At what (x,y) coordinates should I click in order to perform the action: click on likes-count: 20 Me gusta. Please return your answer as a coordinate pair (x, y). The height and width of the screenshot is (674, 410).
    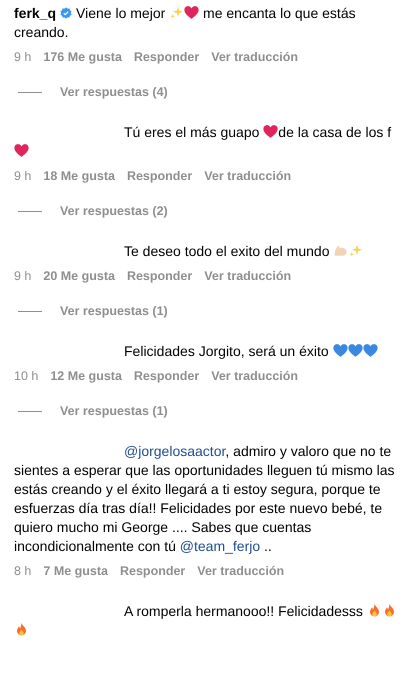
    Looking at the image, I should click on (79, 276).